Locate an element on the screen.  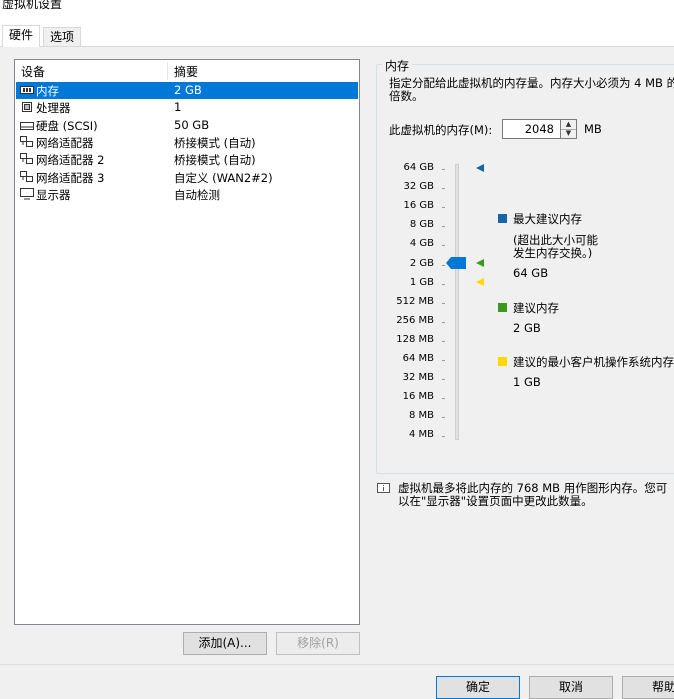
memory-slider-thumb is located at coordinates (456, 263).